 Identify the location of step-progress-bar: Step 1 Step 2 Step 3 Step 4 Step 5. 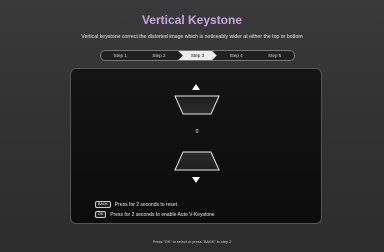
(197, 55).